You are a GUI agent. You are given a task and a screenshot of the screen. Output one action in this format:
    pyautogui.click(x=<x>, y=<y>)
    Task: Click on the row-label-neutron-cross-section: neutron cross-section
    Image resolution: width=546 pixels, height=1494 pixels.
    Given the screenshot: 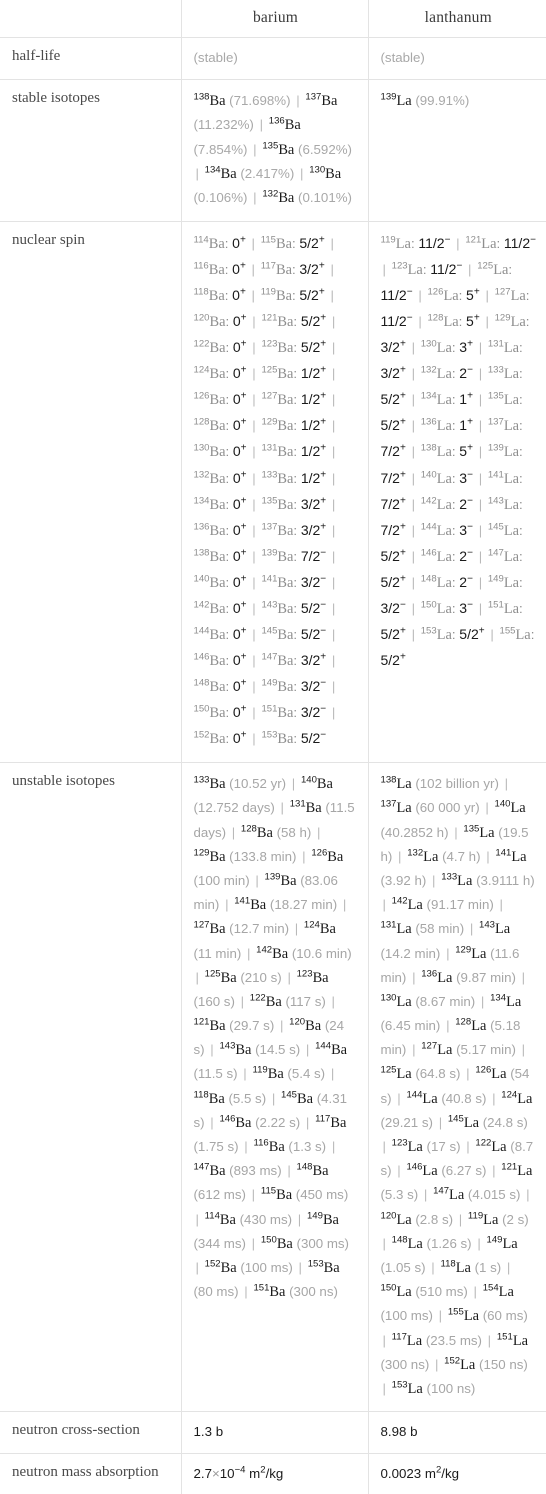 What is the action you would take?
    pyautogui.click(x=91, y=1432)
    